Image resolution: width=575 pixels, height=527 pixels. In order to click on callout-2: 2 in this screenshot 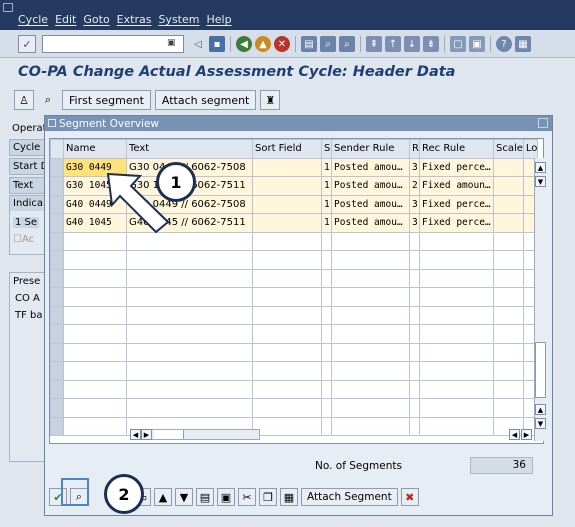, I will do `click(124, 494)`.